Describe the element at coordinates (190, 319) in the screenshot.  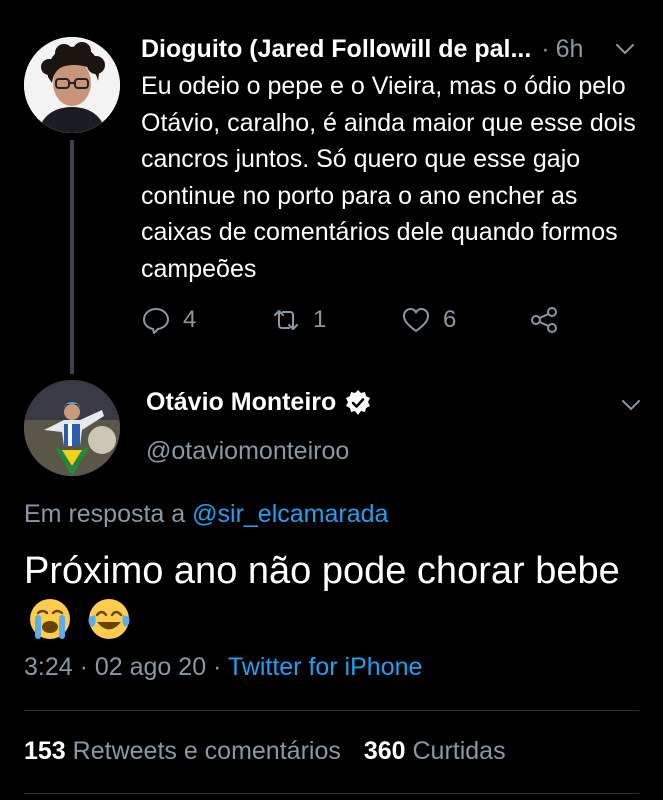
I see `reply-count: 4` at that location.